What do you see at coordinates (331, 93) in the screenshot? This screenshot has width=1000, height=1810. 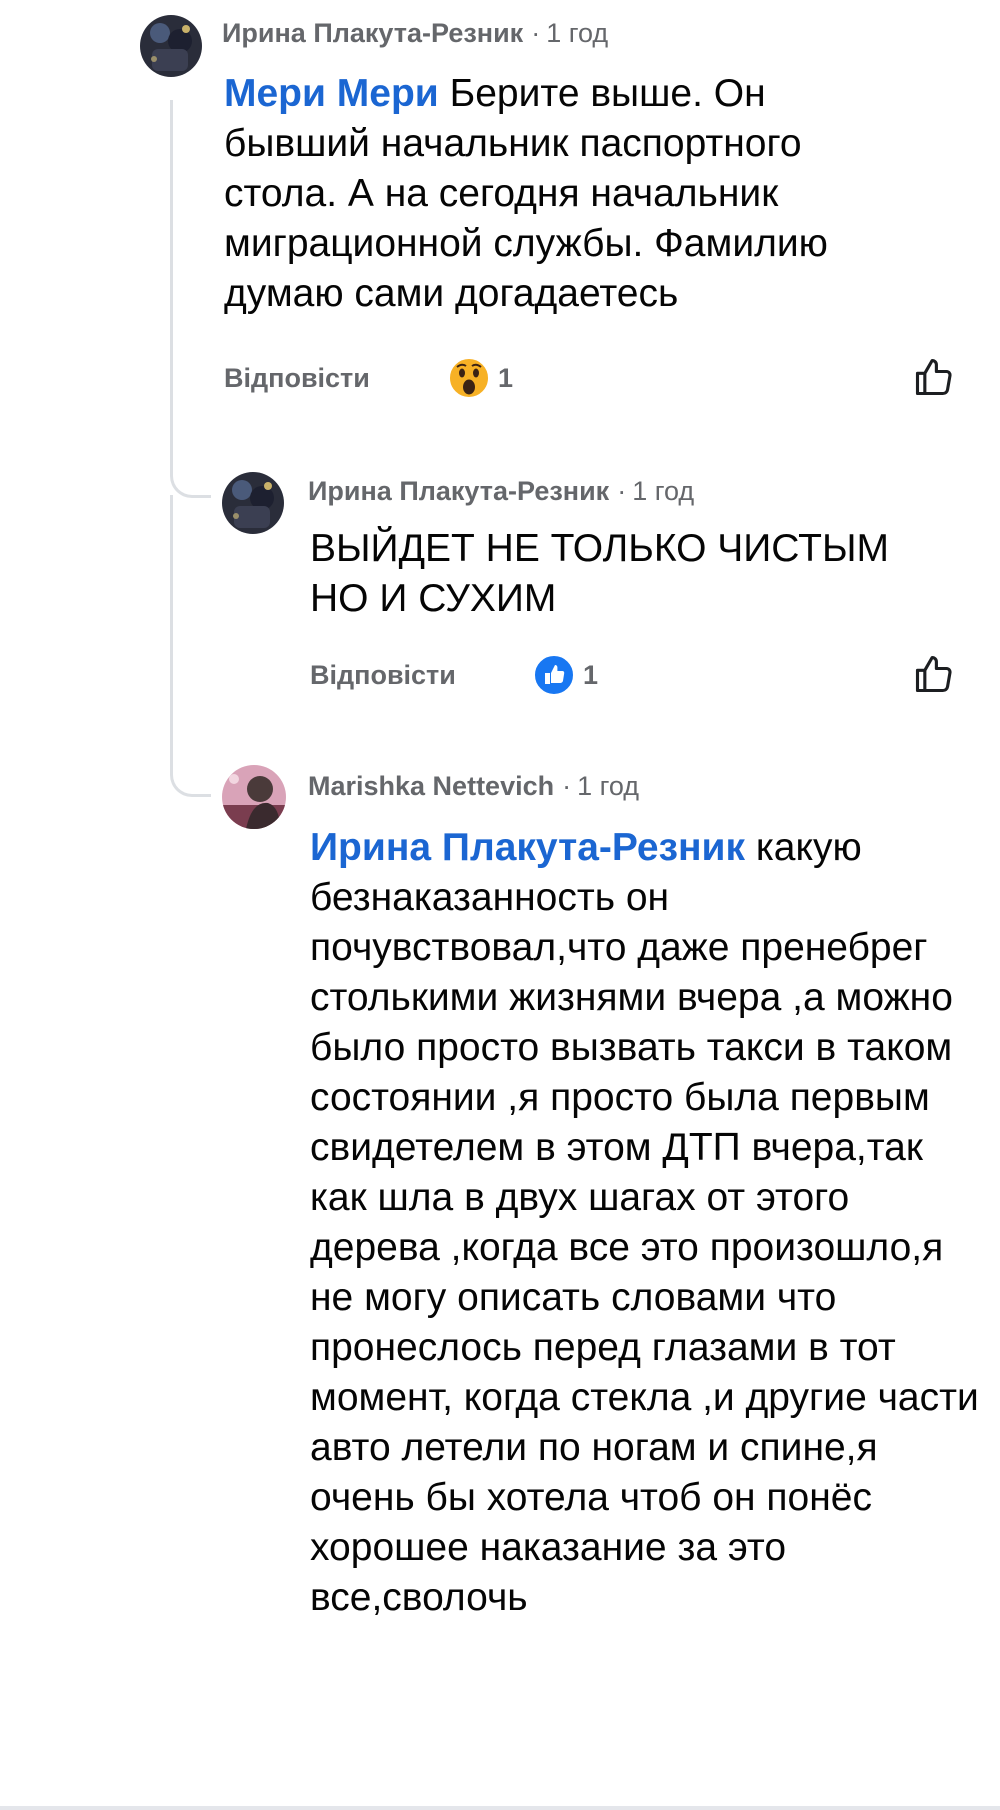 I see `mention-link: Мери Мери` at bounding box center [331, 93].